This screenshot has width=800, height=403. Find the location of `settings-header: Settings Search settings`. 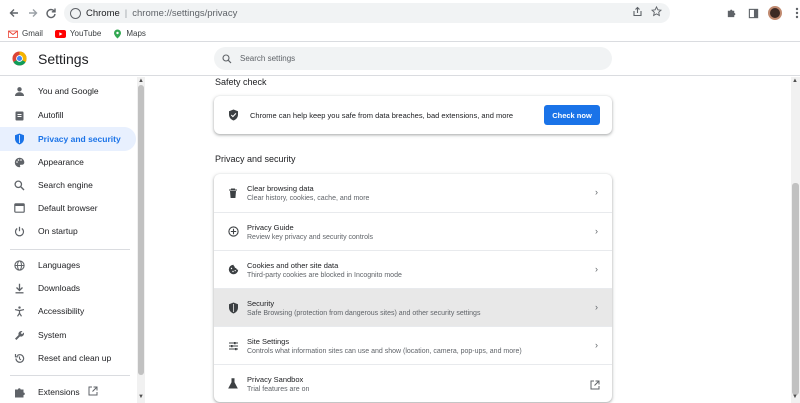

settings-header: Settings Search settings is located at coordinates (400, 59).